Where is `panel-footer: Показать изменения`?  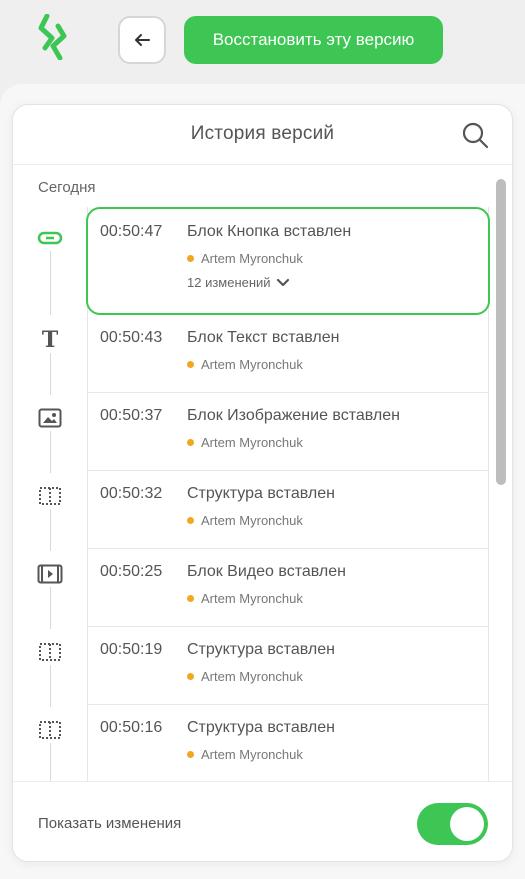
panel-footer: Показать изменения is located at coordinates (262, 821).